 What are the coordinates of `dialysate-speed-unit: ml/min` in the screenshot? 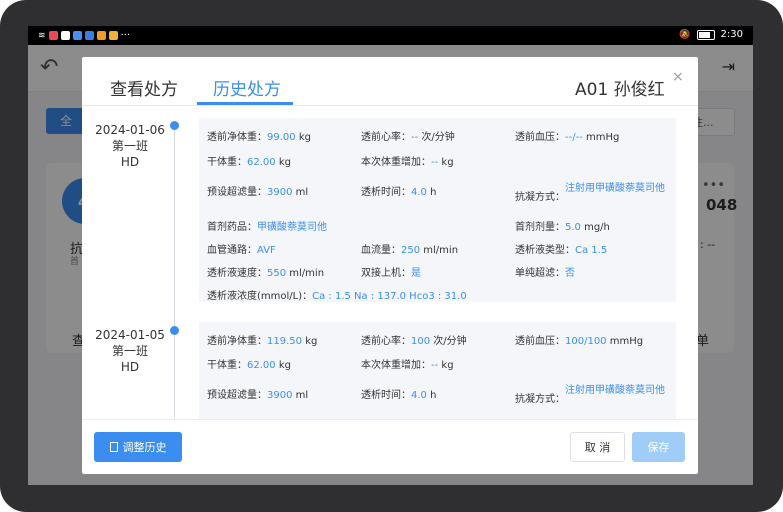 It's located at (307, 273).